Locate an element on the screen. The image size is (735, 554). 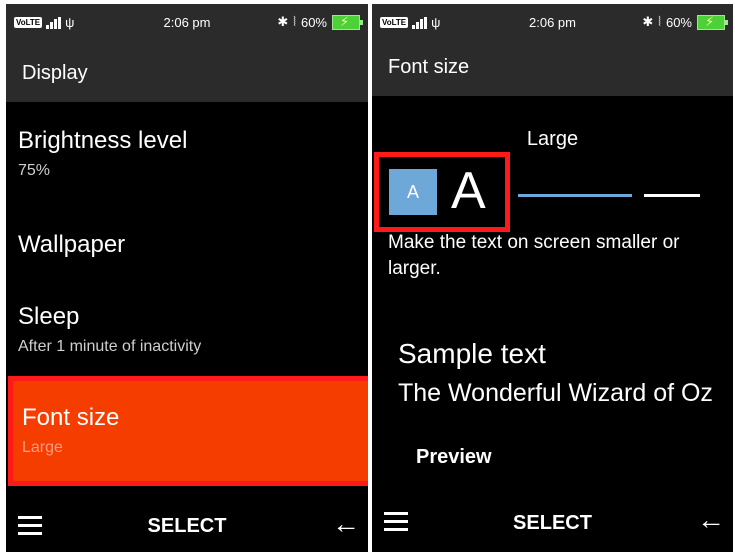
list-item-title: Sleep is located at coordinates (49, 316).